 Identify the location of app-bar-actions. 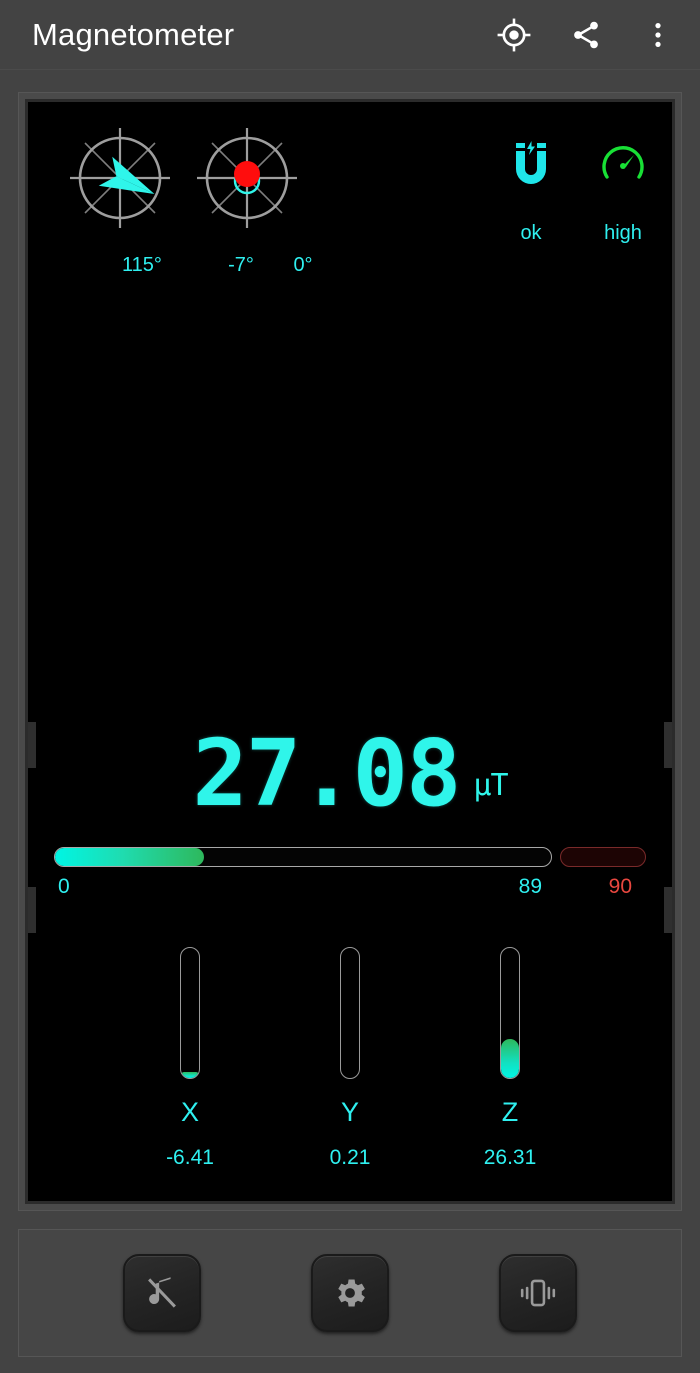
(586, 35).